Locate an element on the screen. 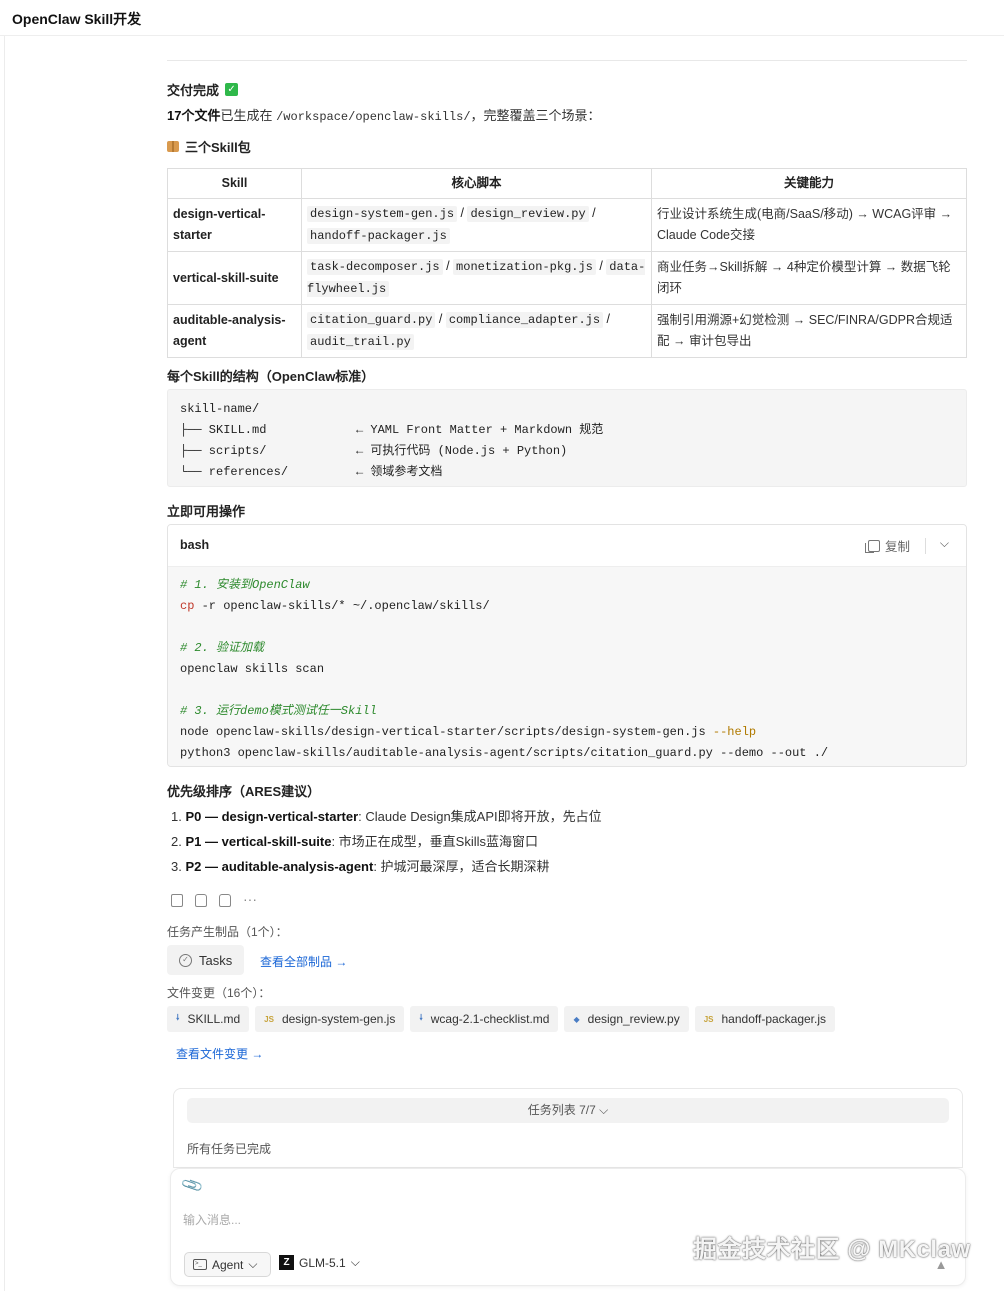 This screenshot has width=1004, height=1291. model-select: Z GLM-5.1 ⌵ is located at coordinates (319, 1262).